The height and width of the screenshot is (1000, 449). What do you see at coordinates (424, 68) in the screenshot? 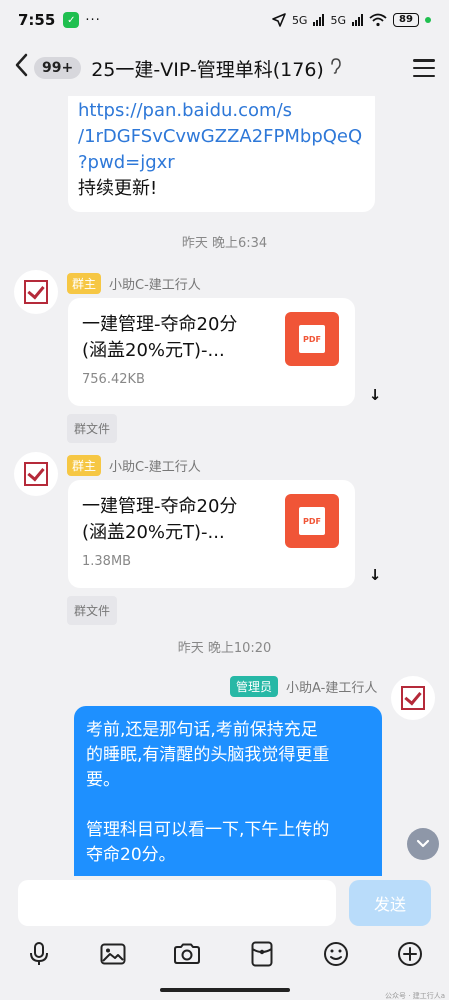
I see `menu-icon` at bounding box center [424, 68].